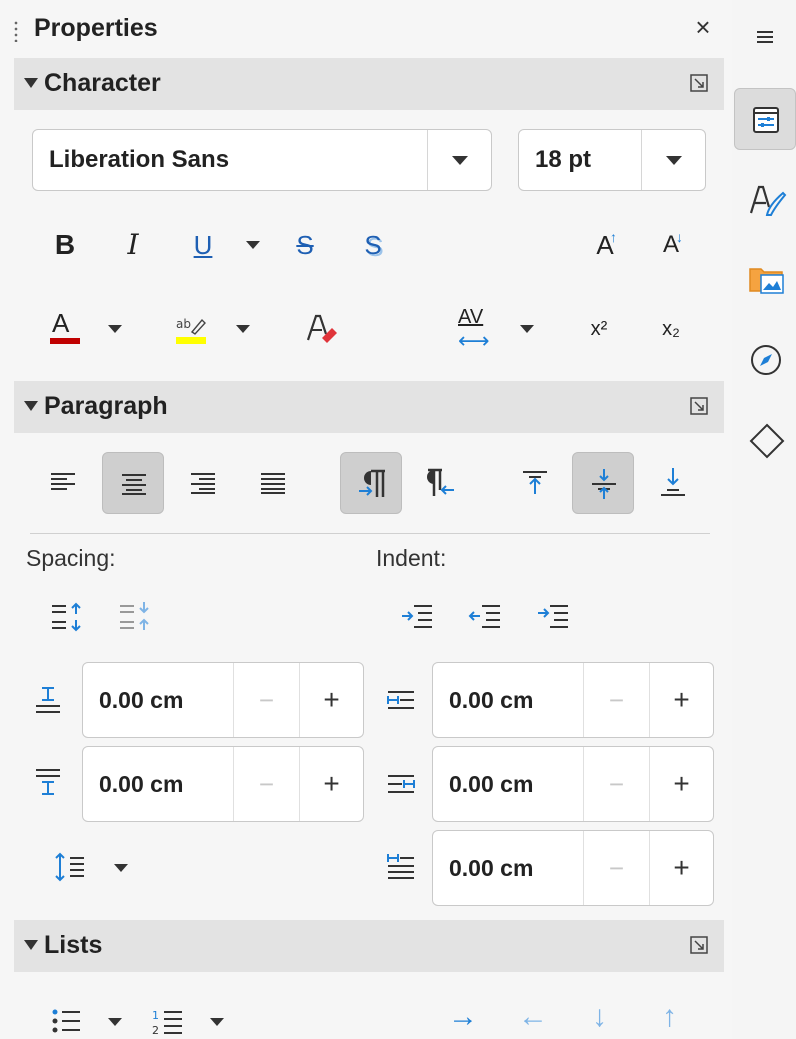 The width and height of the screenshot is (796, 1039). I want to click on after-indent-spinbox: 0.00 cm − +, so click(573, 784).